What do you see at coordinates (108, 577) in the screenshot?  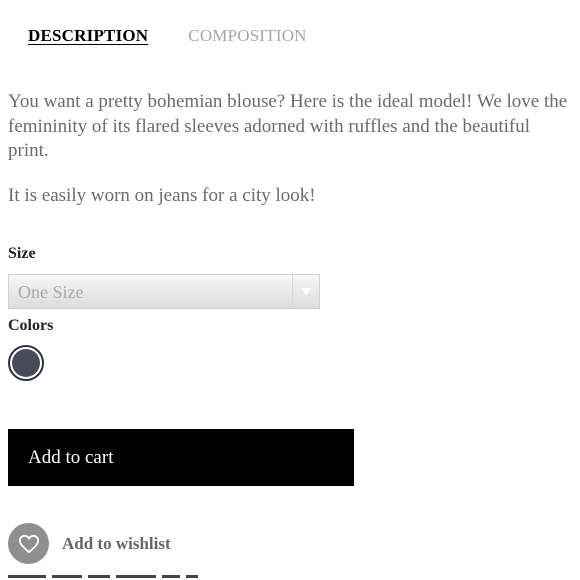 I see `cropped-text-line` at bounding box center [108, 577].